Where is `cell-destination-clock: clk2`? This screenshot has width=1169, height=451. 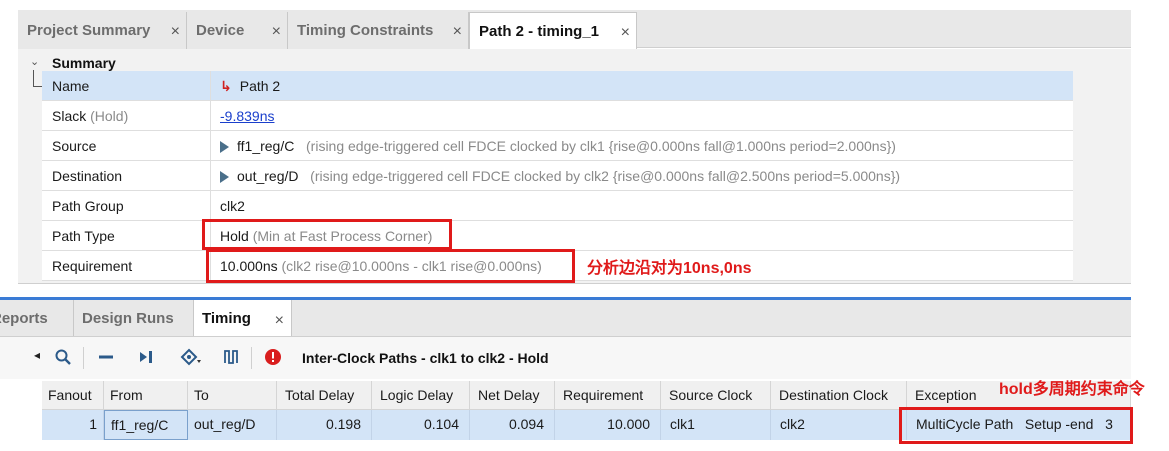
cell-destination-clock: clk2 is located at coordinates (839, 425).